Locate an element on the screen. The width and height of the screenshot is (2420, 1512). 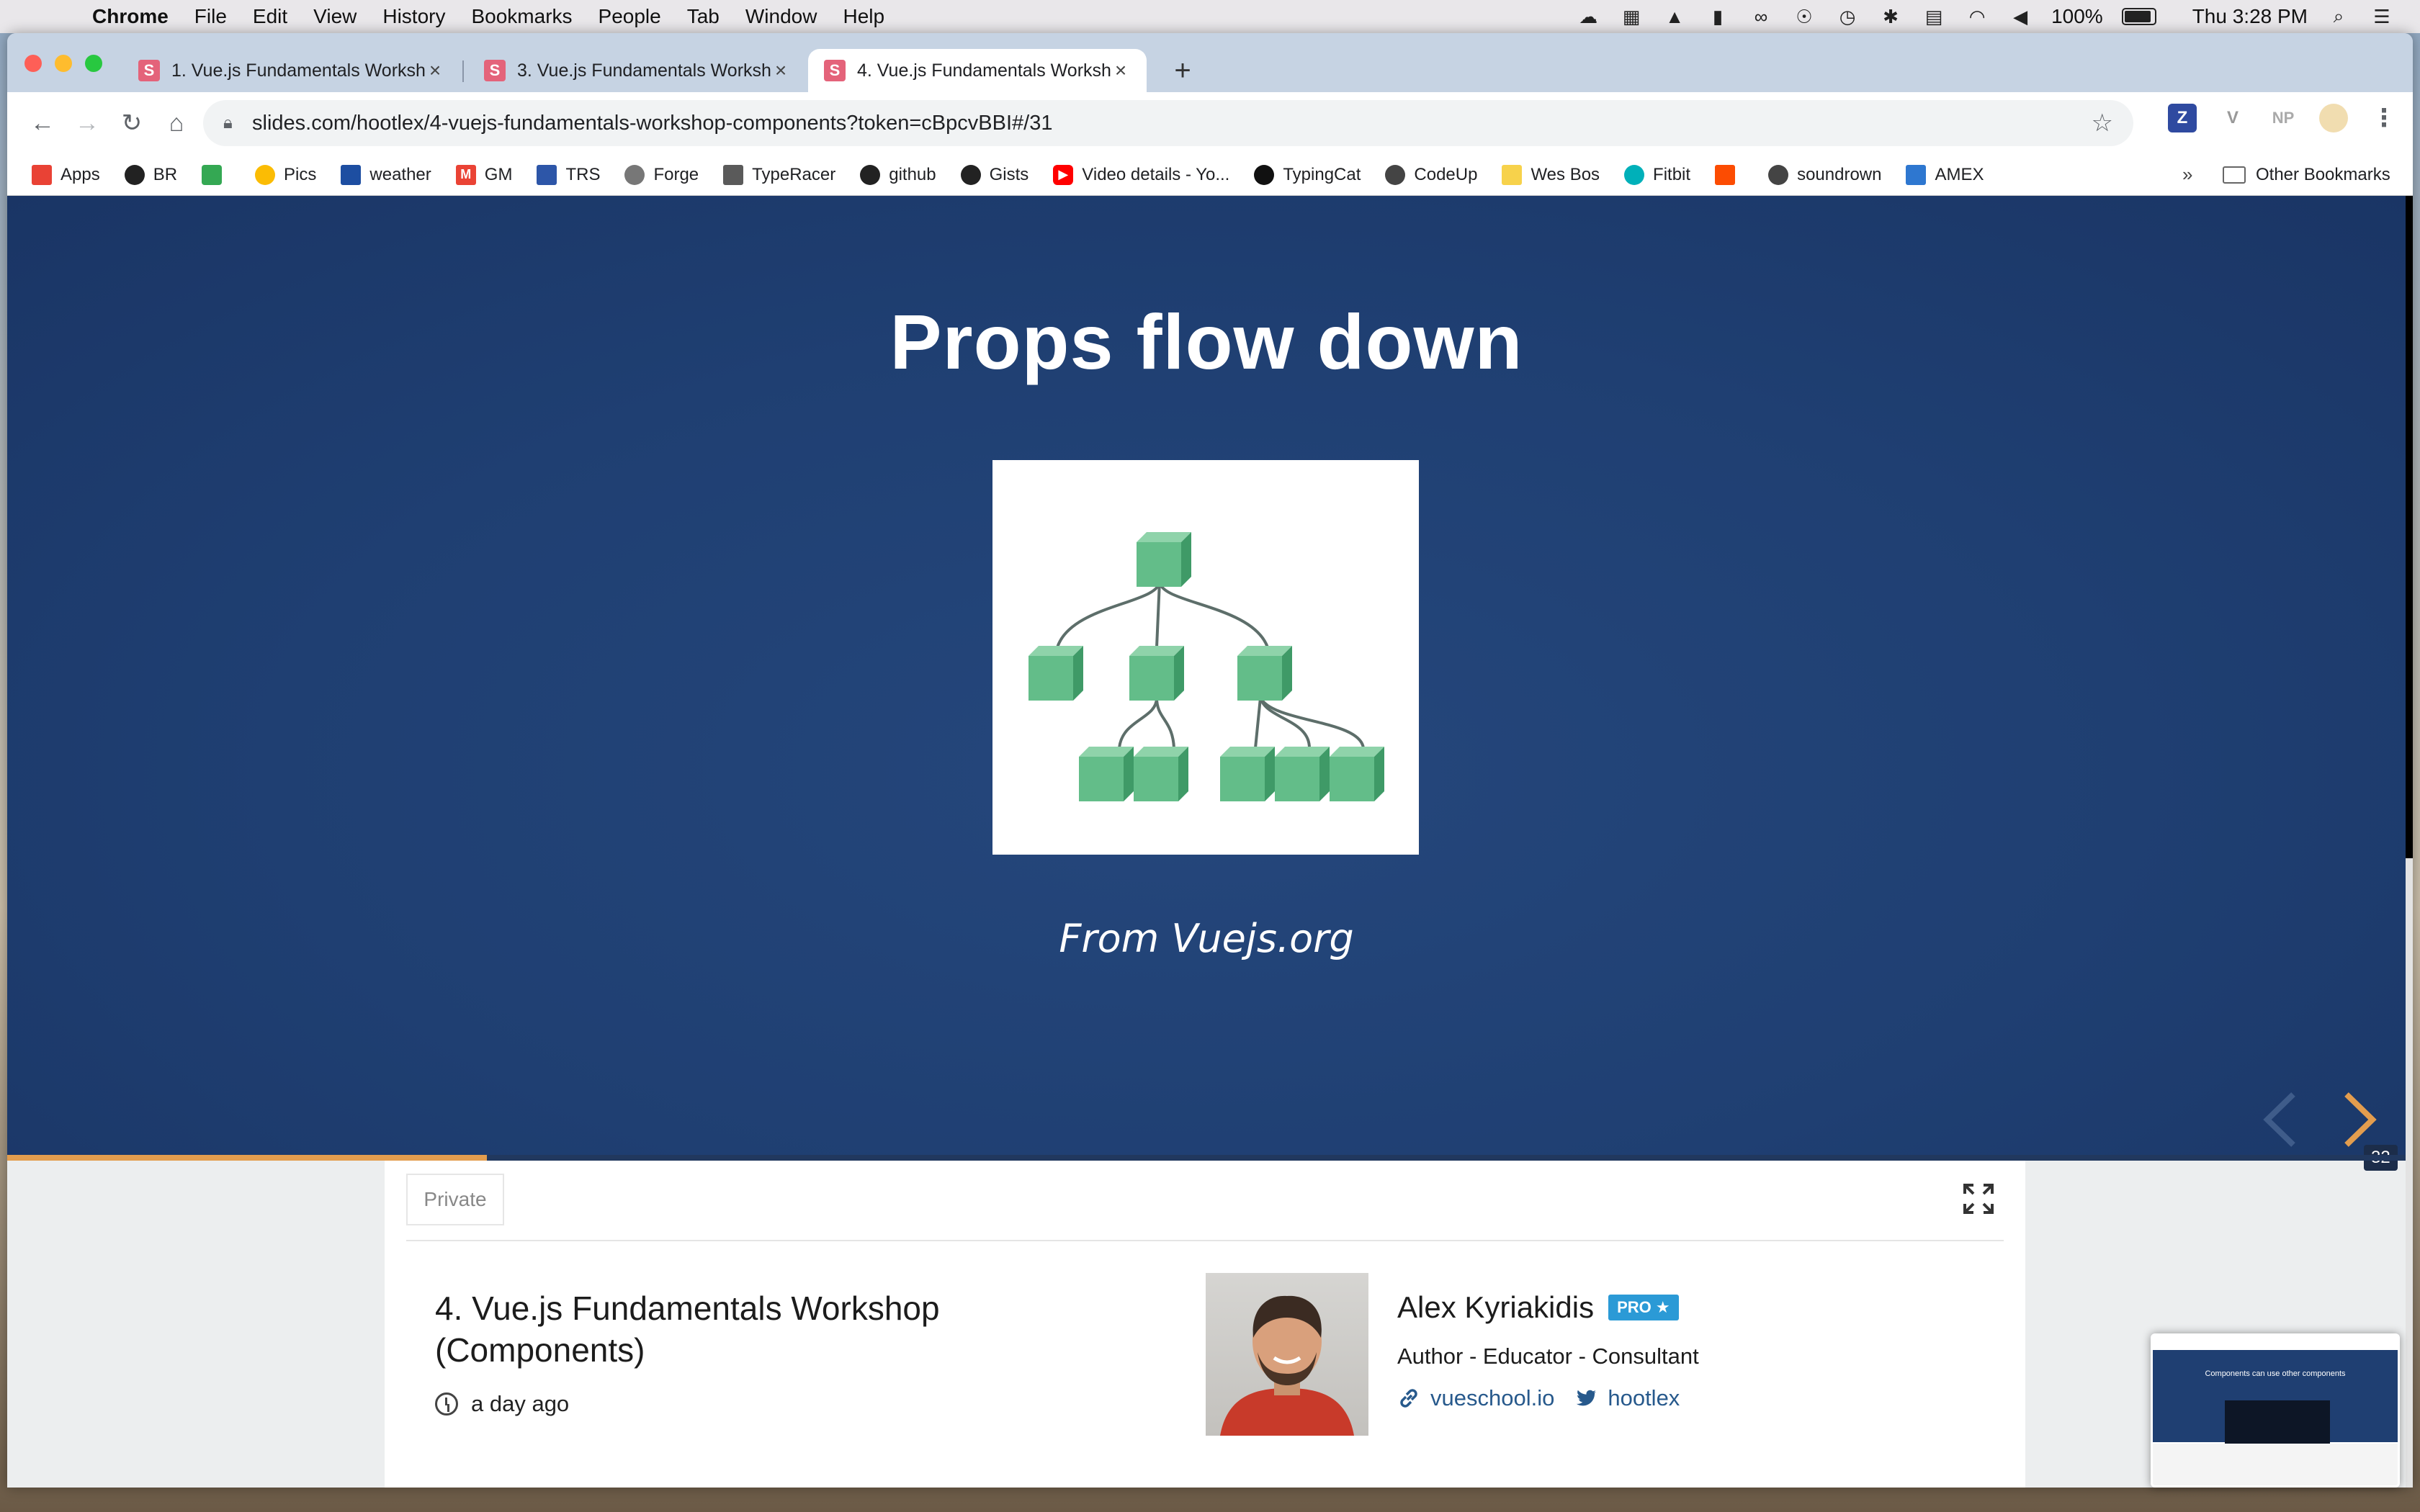
slide-title: Props flow down is located at coordinates (1206, 341).